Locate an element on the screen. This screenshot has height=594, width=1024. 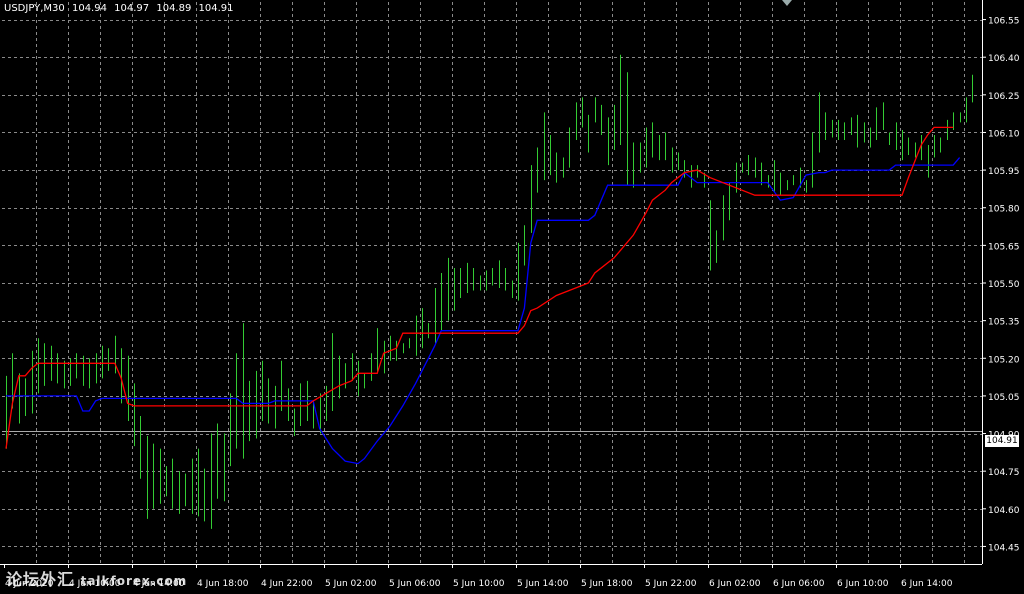
chart-header: USDJPY,M30 104.94 104.97 104.89 104.91 is located at coordinates (121, 8).